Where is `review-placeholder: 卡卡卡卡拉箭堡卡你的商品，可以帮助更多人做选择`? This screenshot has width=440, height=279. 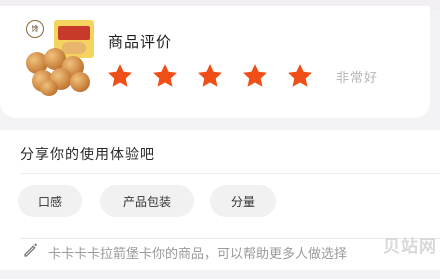
review-placeholder: 卡卡卡卡拉箭堡卡你的商品，可以帮助更多人做选择 is located at coordinates (198, 254).